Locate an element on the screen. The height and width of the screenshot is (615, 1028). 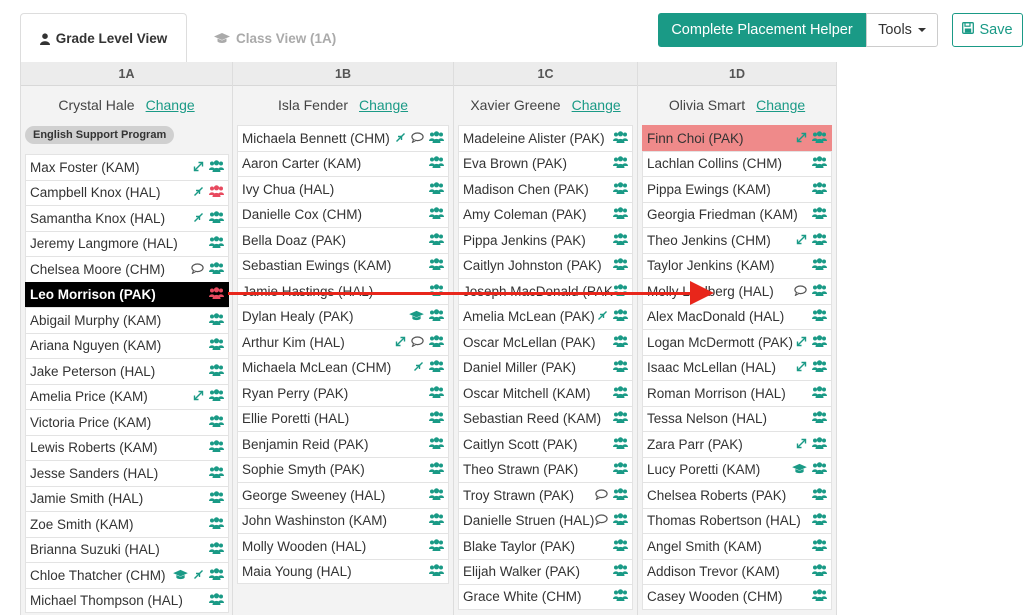
student-row: Ariana Nguyen (KAM) is located at coordinates (127, 345).